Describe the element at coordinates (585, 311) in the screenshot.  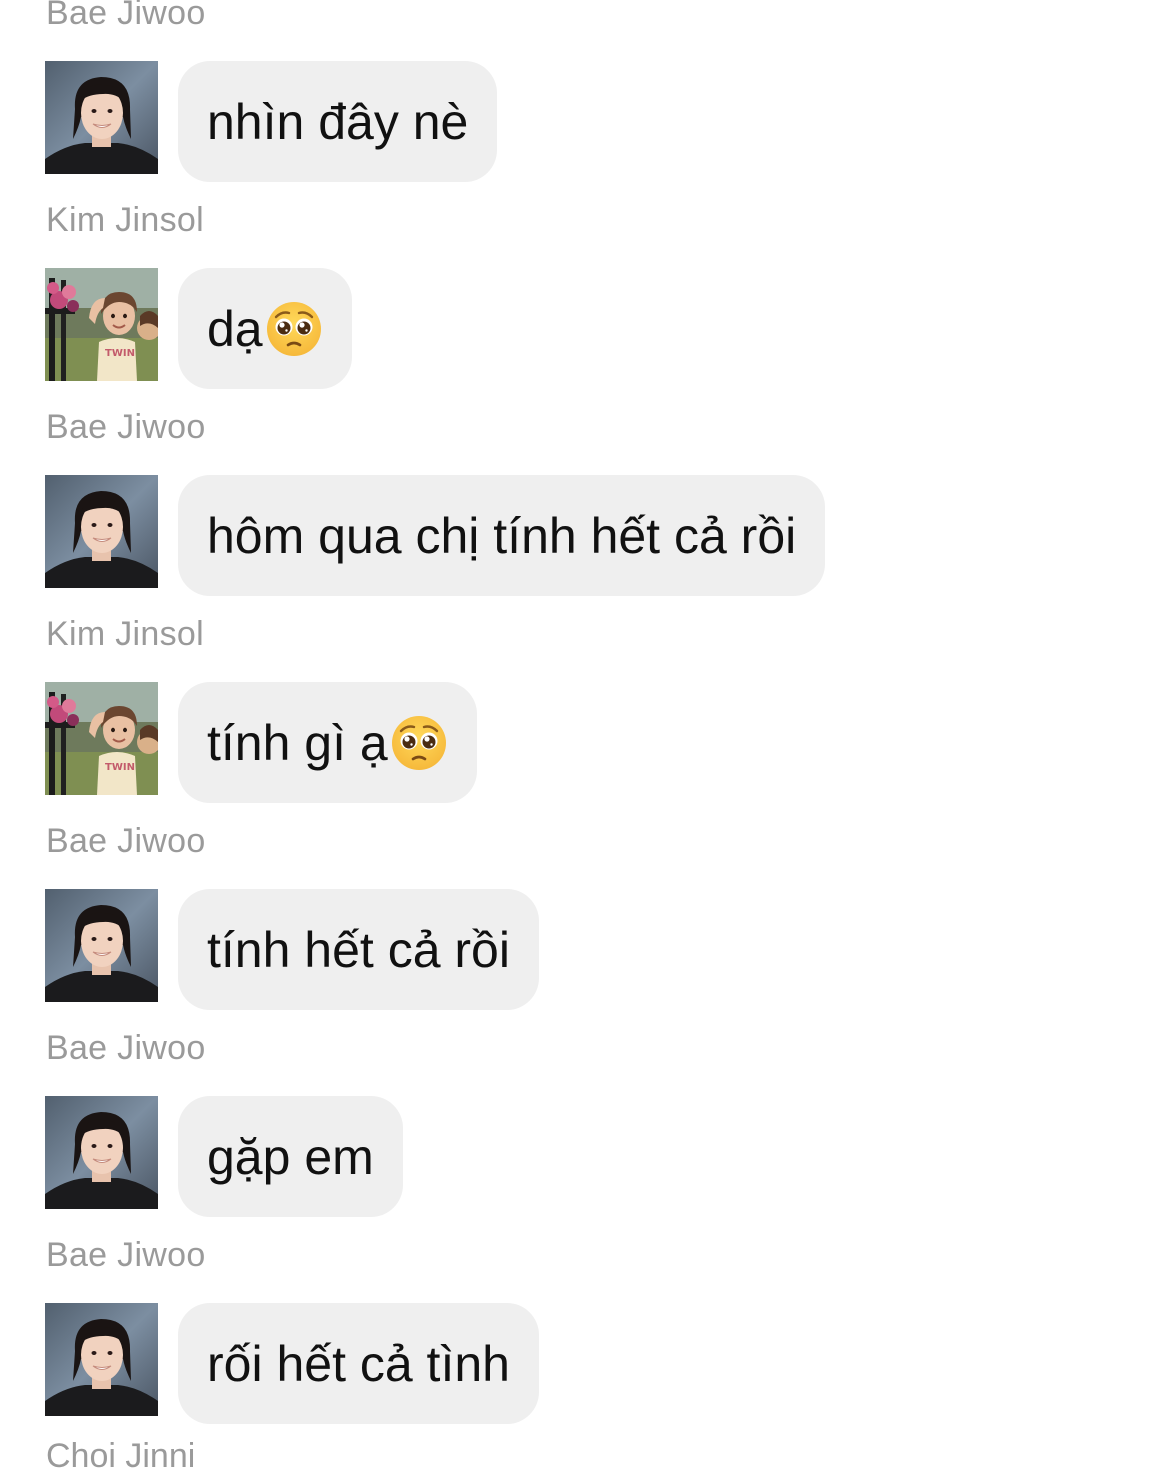
I see `message-row: Kim Jinsol dạ` at that location.